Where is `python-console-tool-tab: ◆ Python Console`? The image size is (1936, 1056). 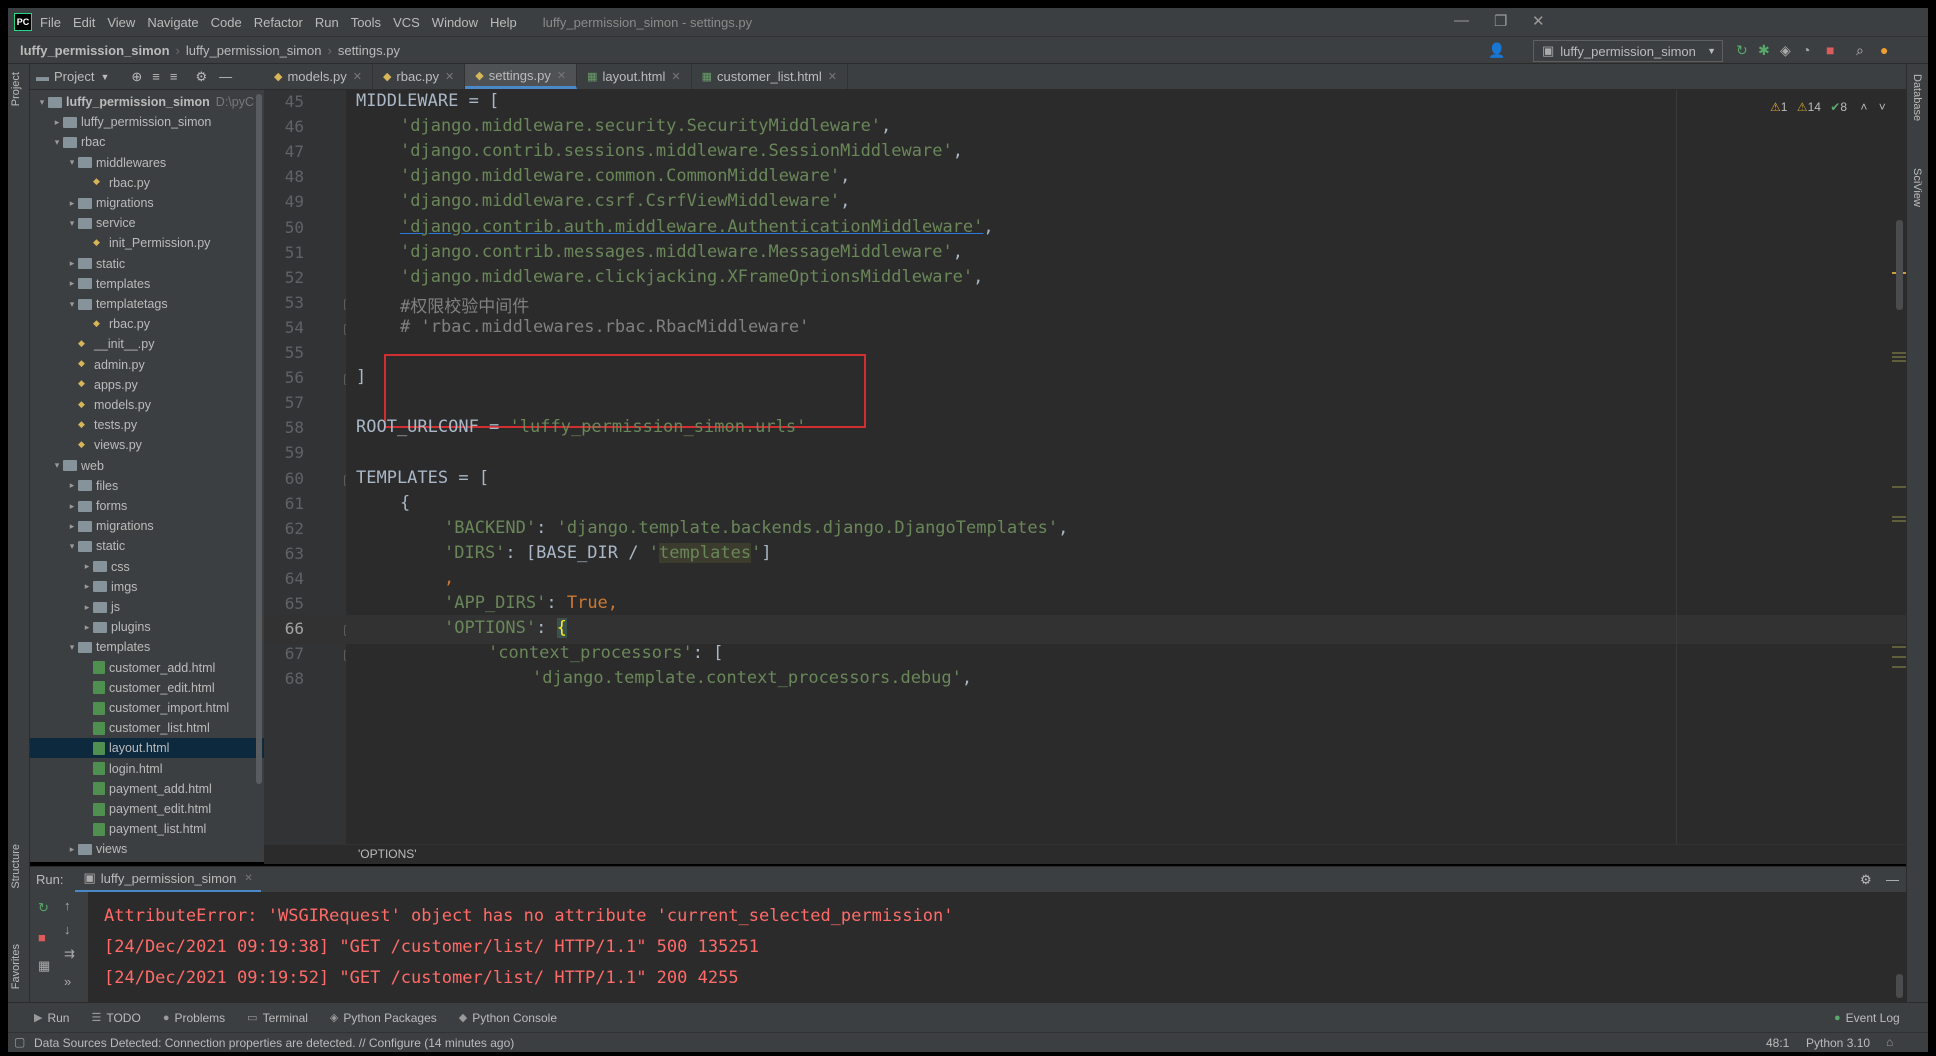
python-console-tool-tab: ◆ Python Console is located at coordinates (508, 1018).